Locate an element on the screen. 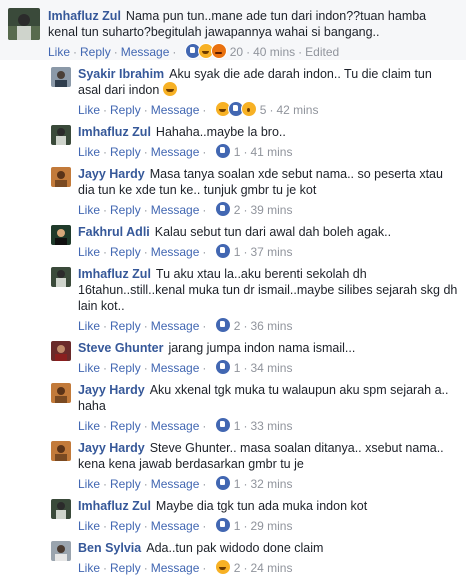 The image size is (466, 576). timestamp: 33 mins is located at coordinates (271, 426).